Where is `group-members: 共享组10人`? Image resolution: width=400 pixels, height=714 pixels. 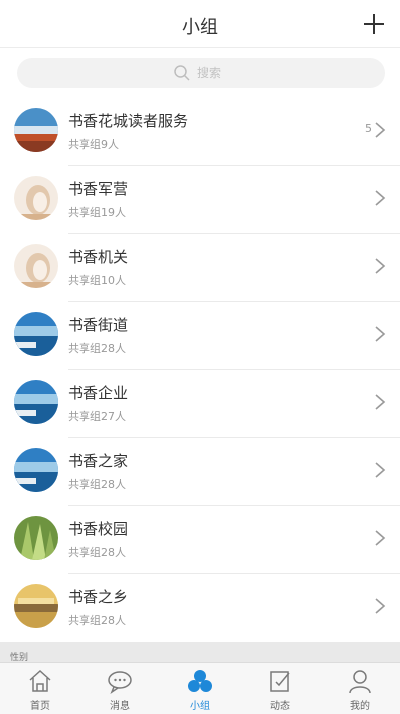
group-members: 共享组10人 is located at coordinates (97, 280).